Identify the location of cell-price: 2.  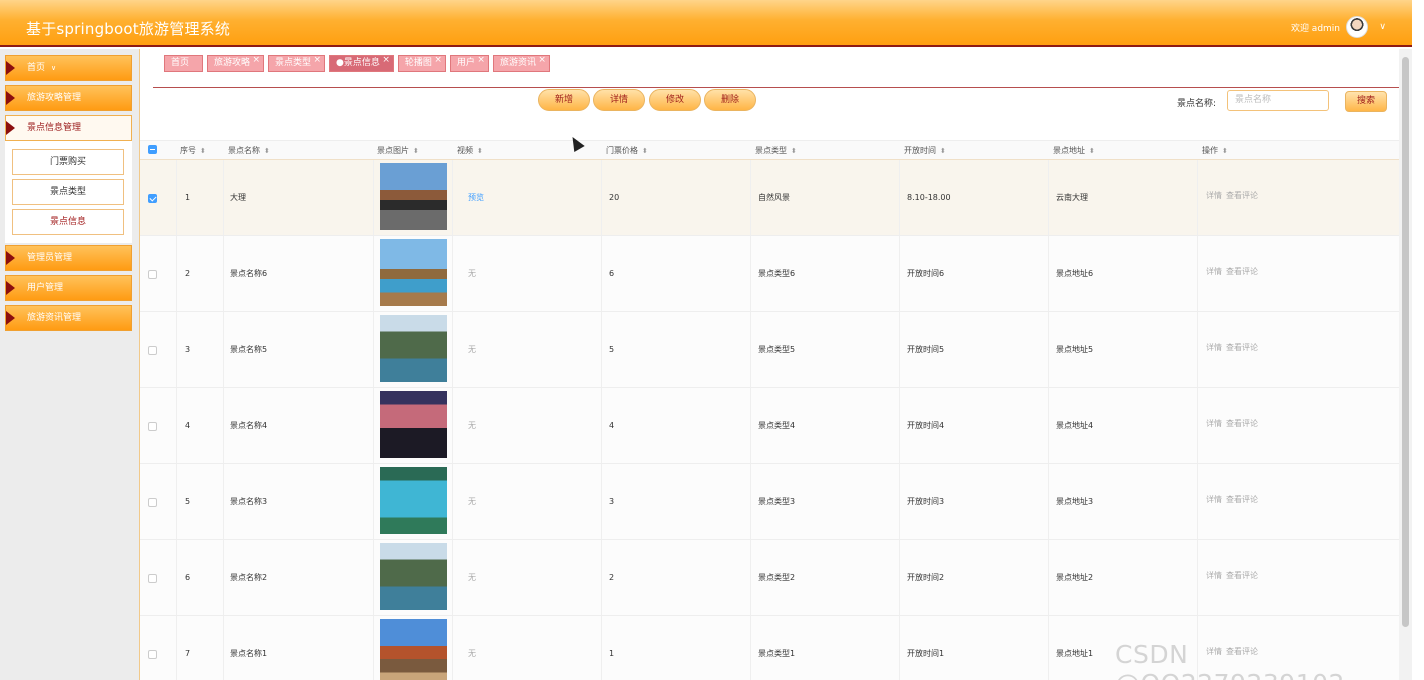
(612, 577).